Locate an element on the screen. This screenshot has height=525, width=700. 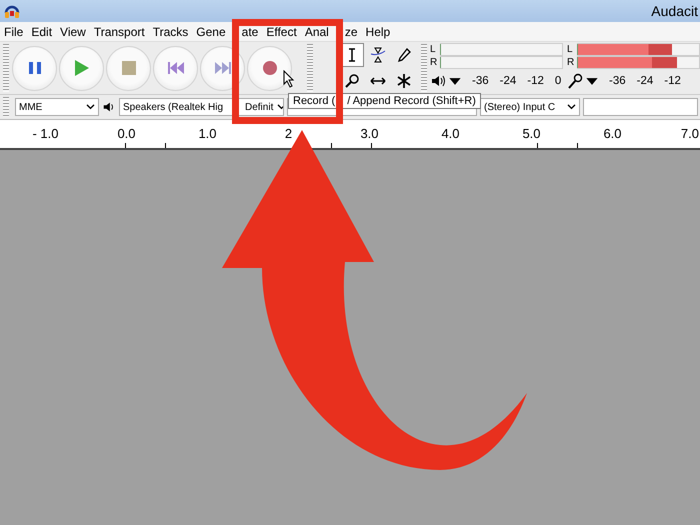
ruler-label: - 1.0 is located at coordinates (45, 133).